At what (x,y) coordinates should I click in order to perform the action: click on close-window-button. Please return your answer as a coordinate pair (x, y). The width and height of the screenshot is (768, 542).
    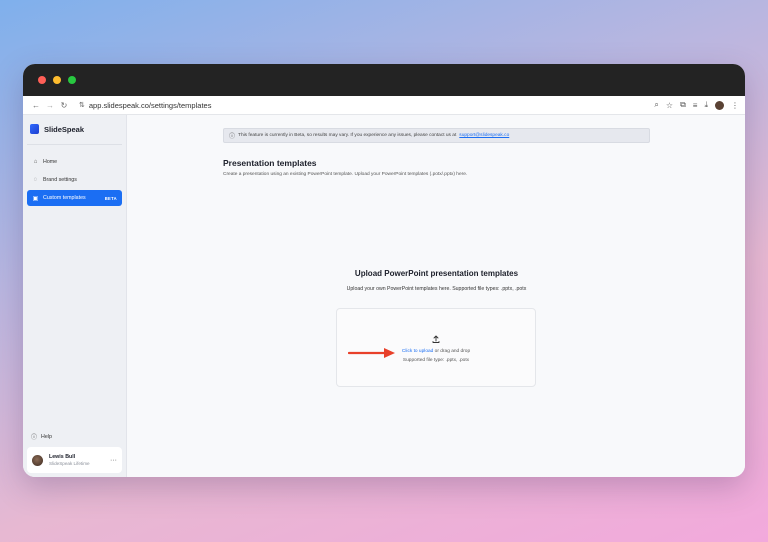
    Looking at the image, I should click on (42, 80).